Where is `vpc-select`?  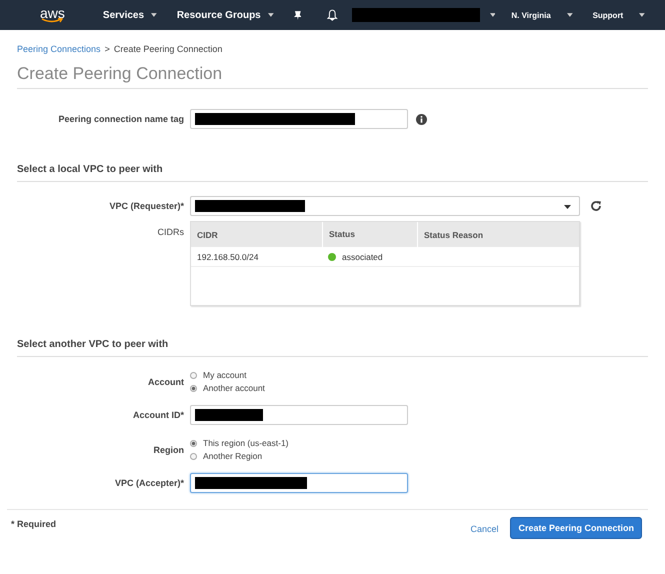
vpc-select is located at coordinates (385, 206).